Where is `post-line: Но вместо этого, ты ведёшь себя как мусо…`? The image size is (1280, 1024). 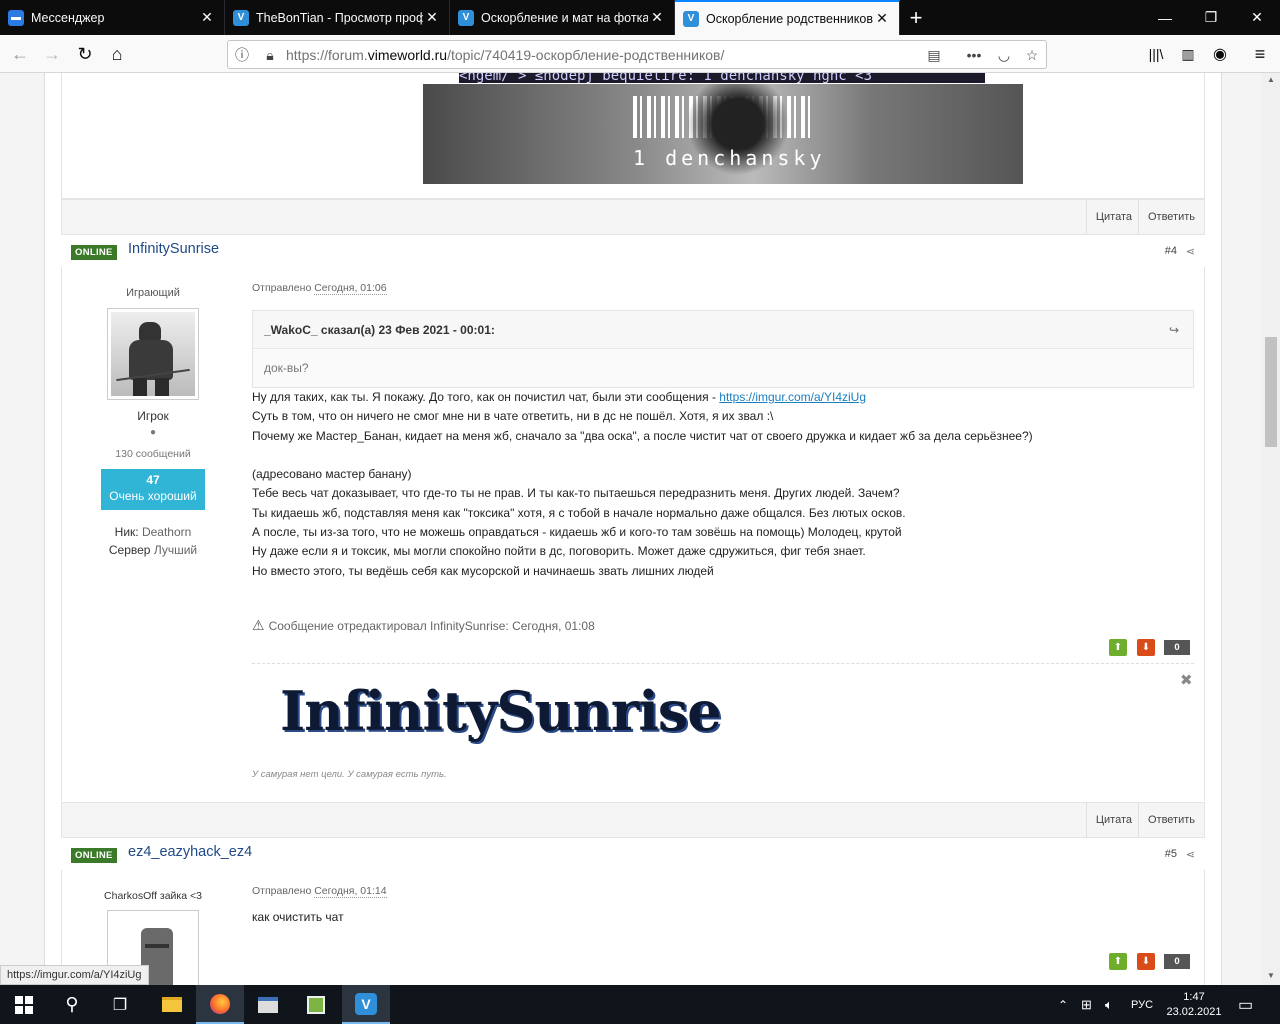
post-line: Но вместо этого, ты ведёшь себя как мусо… is located at coordinates (483, 570).